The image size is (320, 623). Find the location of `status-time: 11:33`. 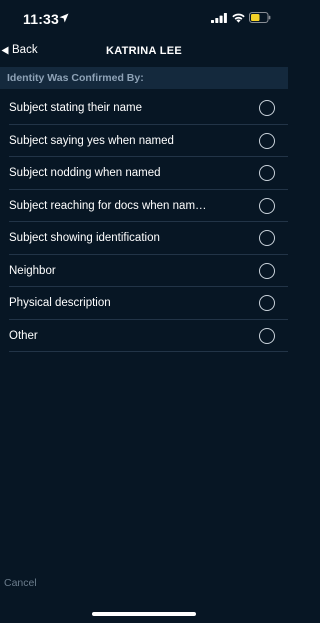

status-time: 11:33 is located at coordinates (41, 19).